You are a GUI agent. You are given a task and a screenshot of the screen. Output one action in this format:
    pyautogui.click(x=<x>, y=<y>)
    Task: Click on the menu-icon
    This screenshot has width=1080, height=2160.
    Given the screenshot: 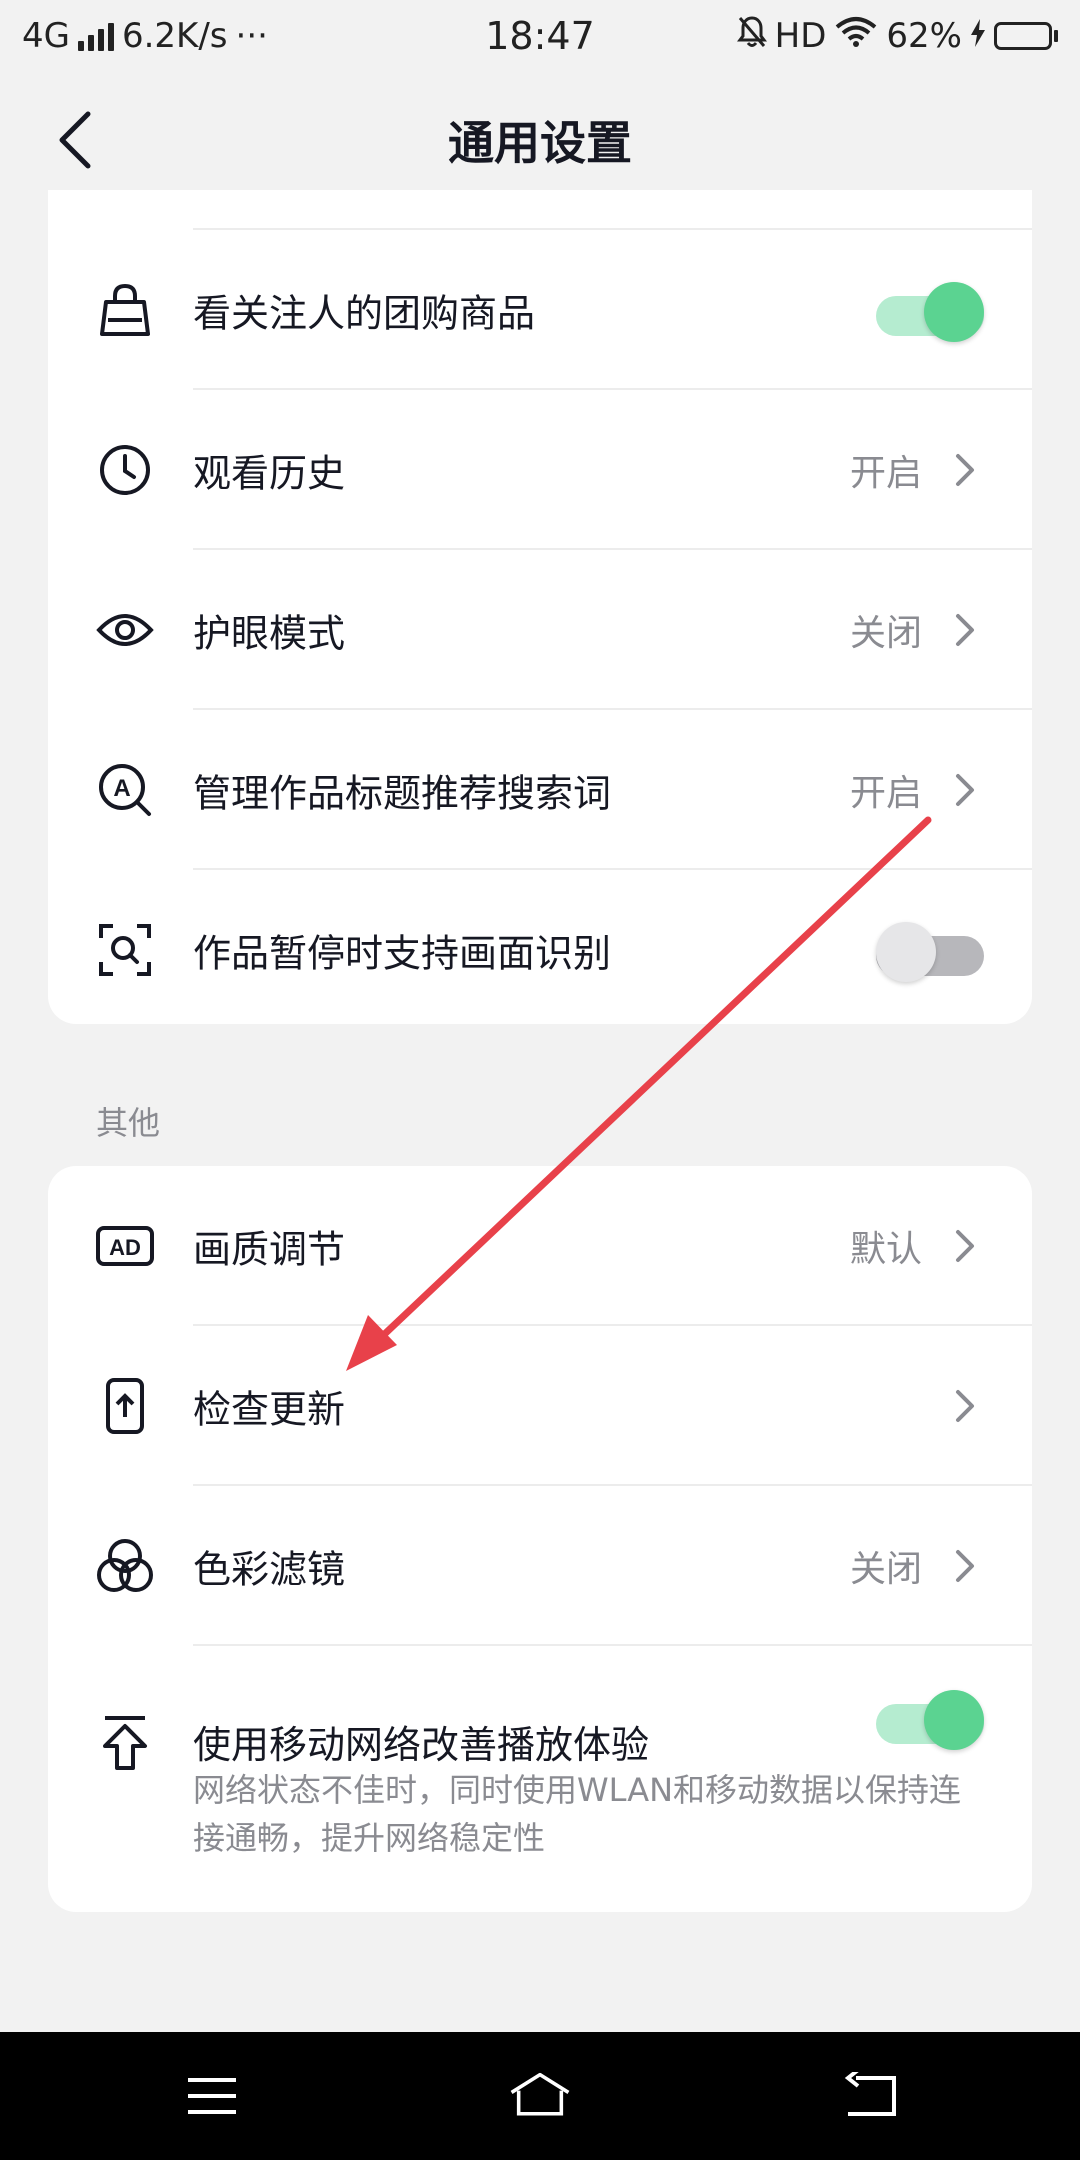 What is the action you would take?
    pyautogui.click(x=212, y=2096)
    